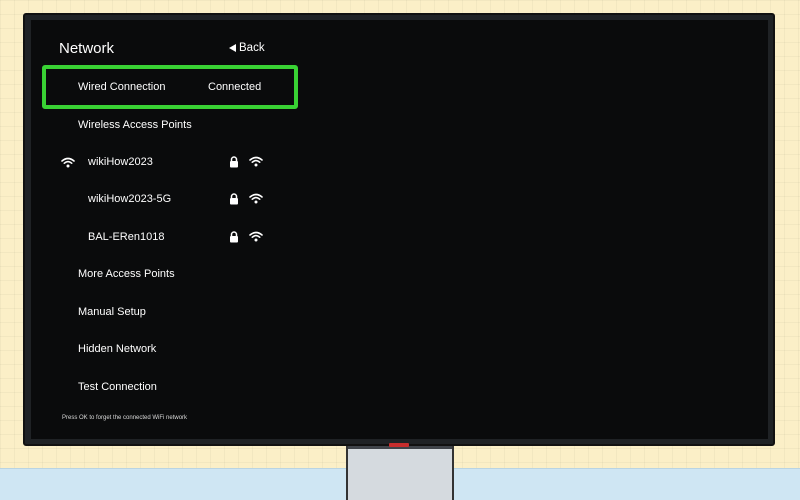 This screenshot has height=500, width=800. I want to click on wired-connection-label: Wired Connection, so click(122, 87).